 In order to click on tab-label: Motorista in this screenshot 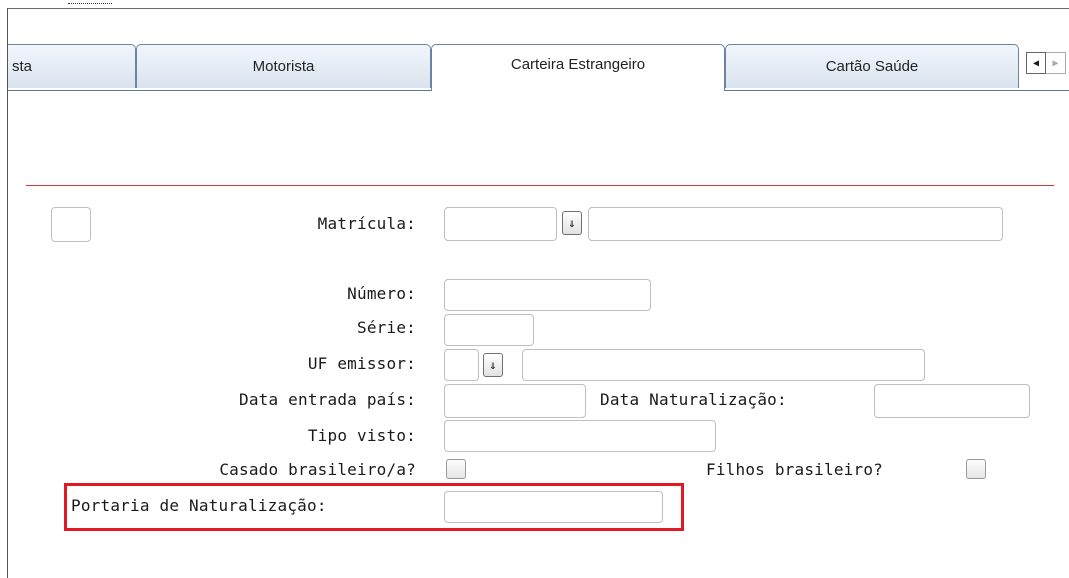, I will do `click(283, 66)`.